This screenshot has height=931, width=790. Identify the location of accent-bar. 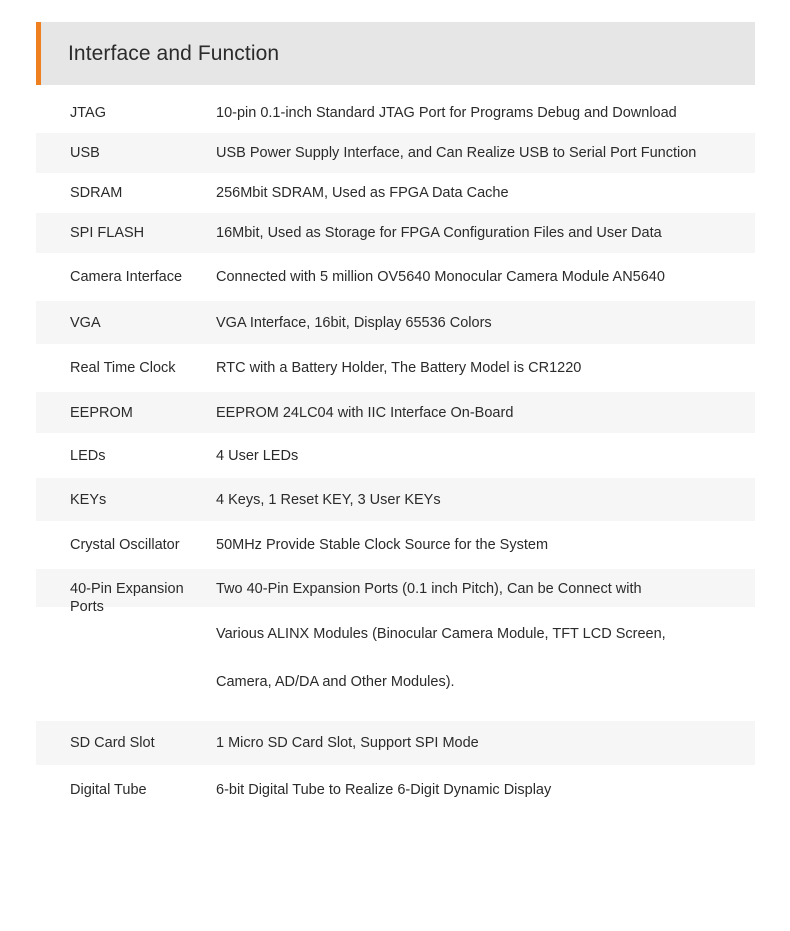
(38, 53).